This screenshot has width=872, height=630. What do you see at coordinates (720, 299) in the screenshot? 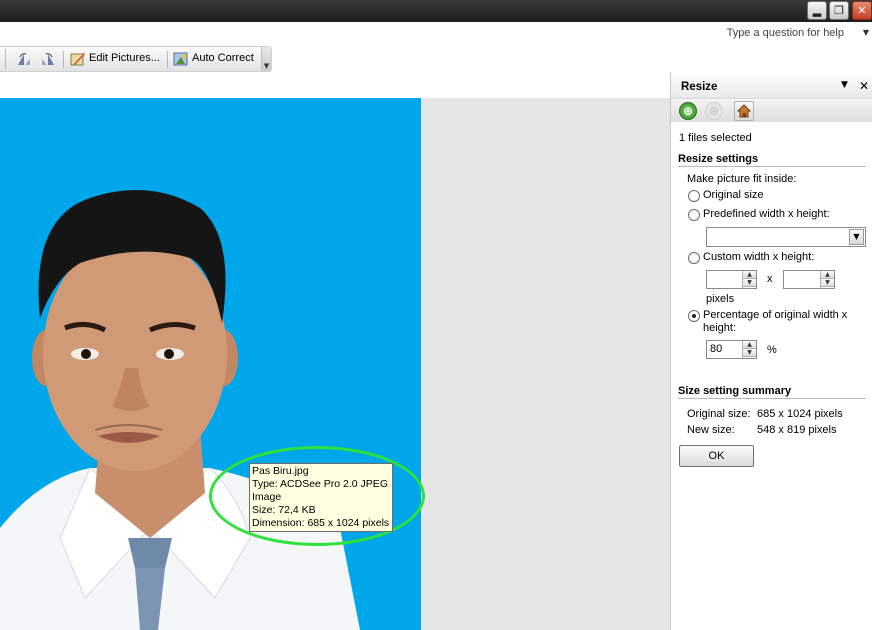
I see `pixels-unit-label: pixels` at bounding box center [720, 299].